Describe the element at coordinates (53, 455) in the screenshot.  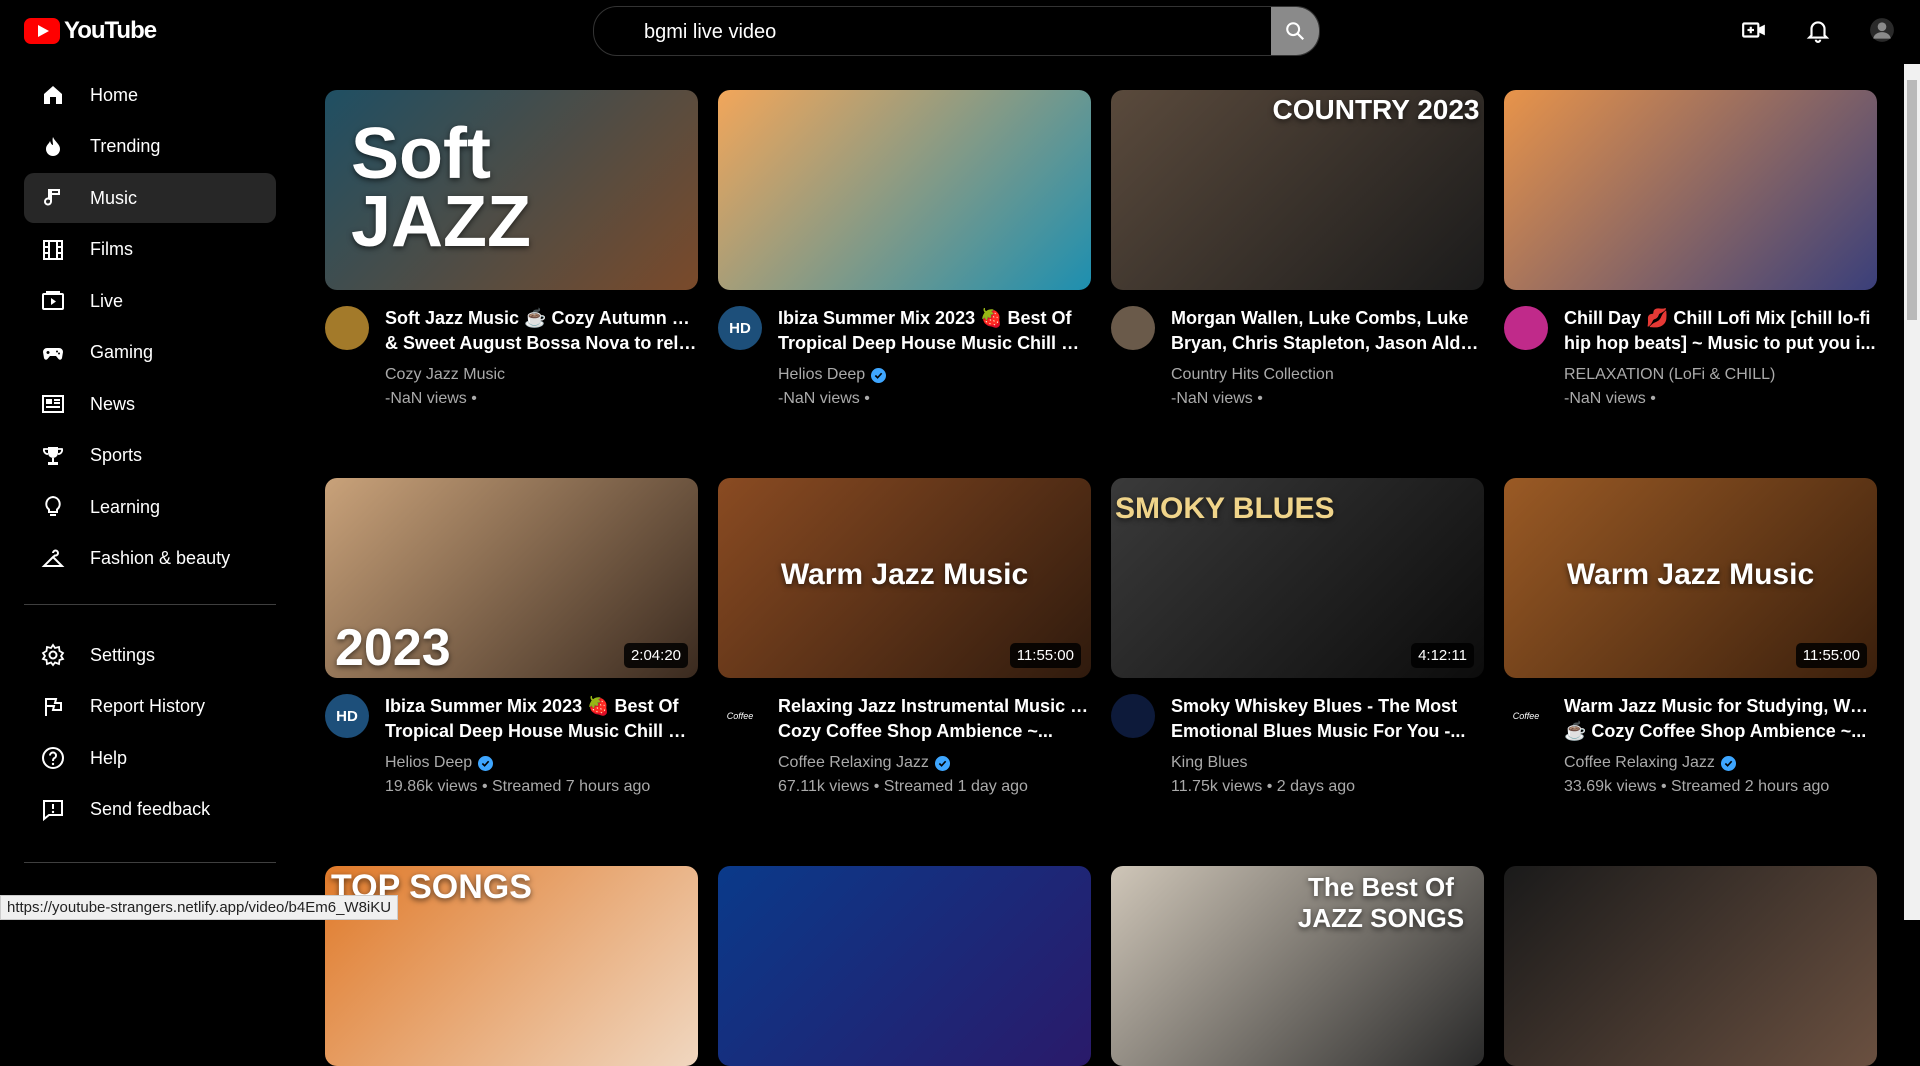
I see `trophy-icon` at that location.